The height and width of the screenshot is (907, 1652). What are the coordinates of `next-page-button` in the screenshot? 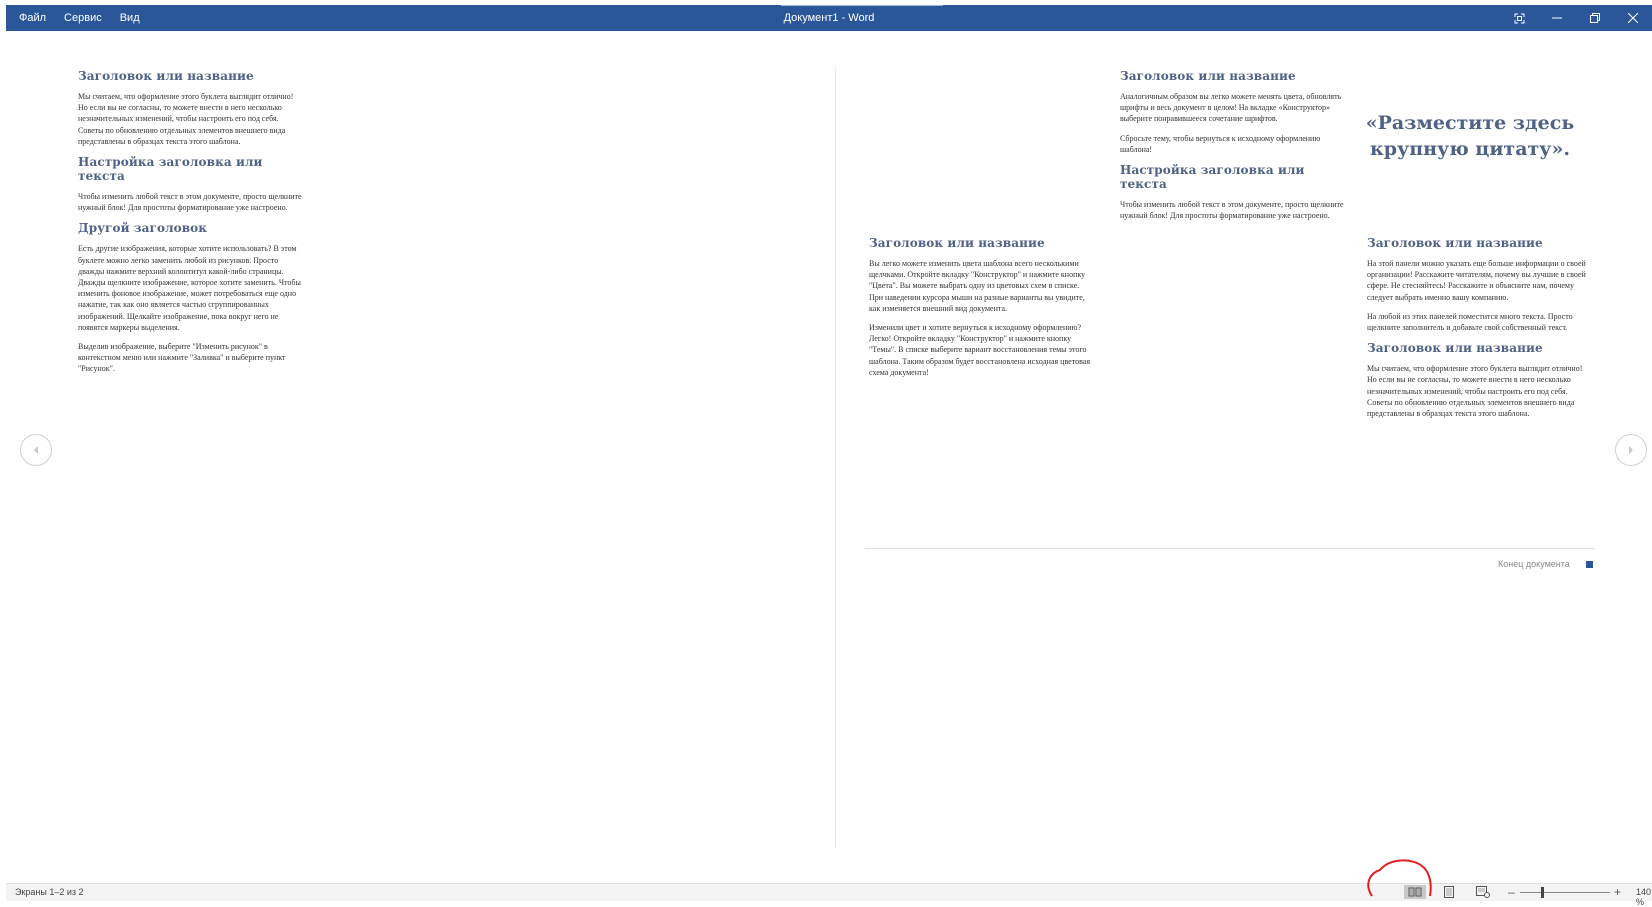 It's located at (1631, 450).